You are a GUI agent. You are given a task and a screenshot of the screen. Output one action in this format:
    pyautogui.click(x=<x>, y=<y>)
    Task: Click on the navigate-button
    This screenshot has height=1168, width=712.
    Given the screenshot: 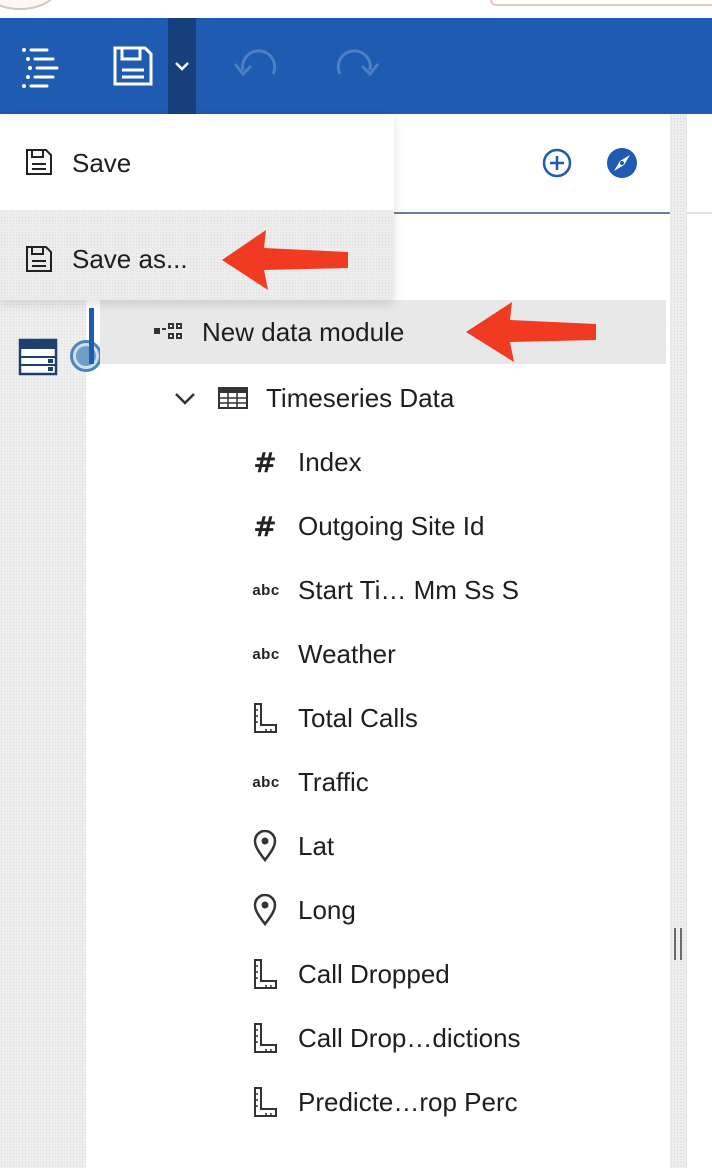 What is the action you would take?
    pyautogui.click(x=622, y=163)
    